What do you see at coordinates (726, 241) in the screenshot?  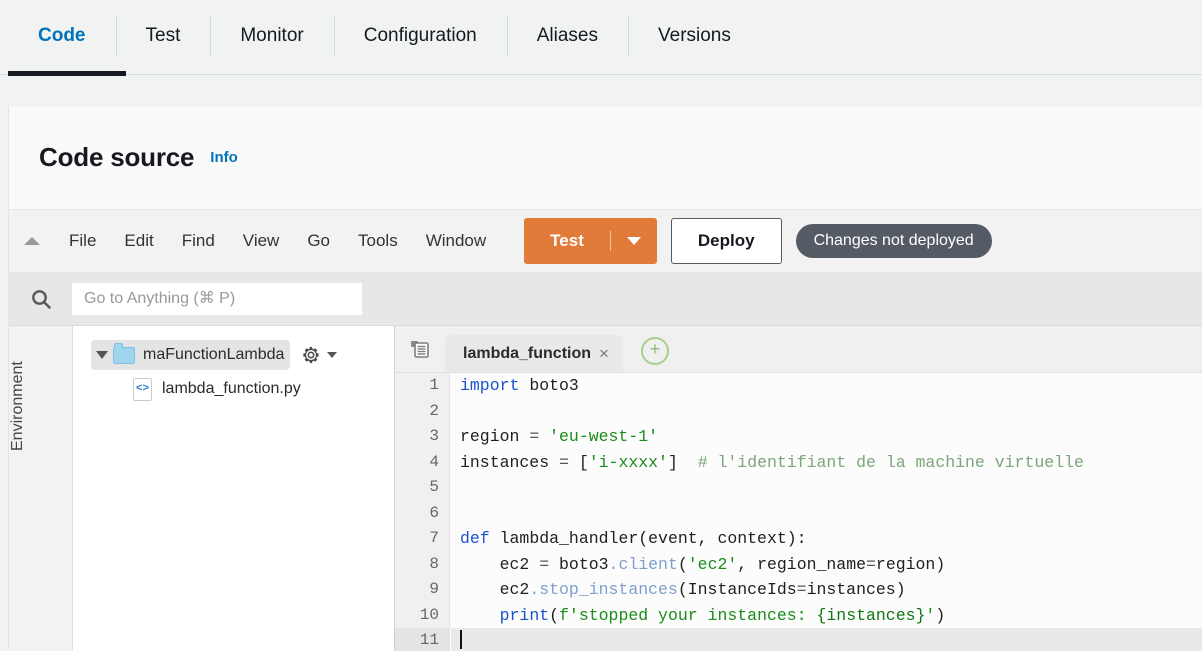 I see `deploy-button: Deploy` at bounding box center [726, 241].